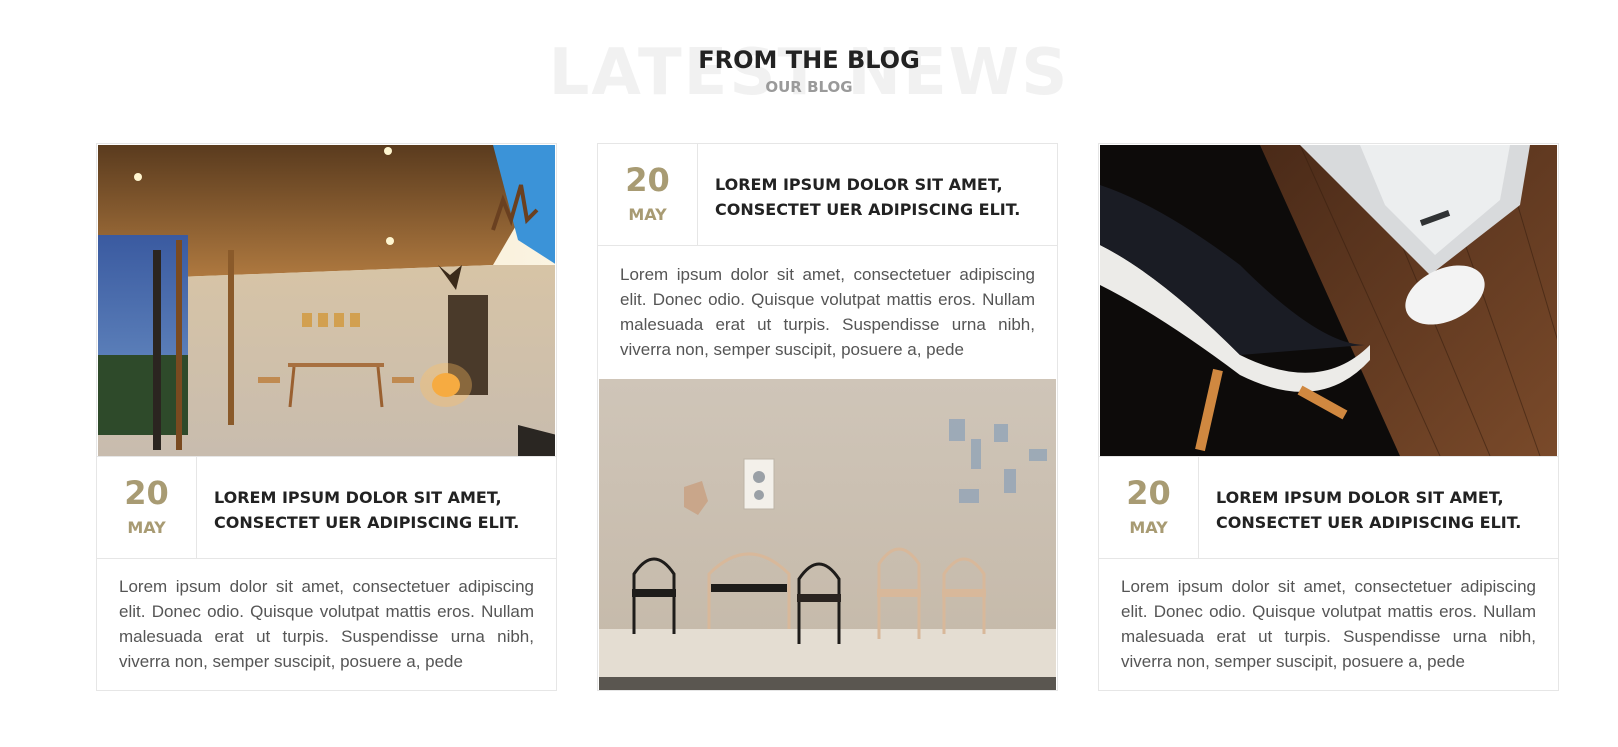 The image size is (1618, 747). I want to click on section-heading: LATEST NEWS FROM THE BLOG OUR BLOG, so click(809, 75).